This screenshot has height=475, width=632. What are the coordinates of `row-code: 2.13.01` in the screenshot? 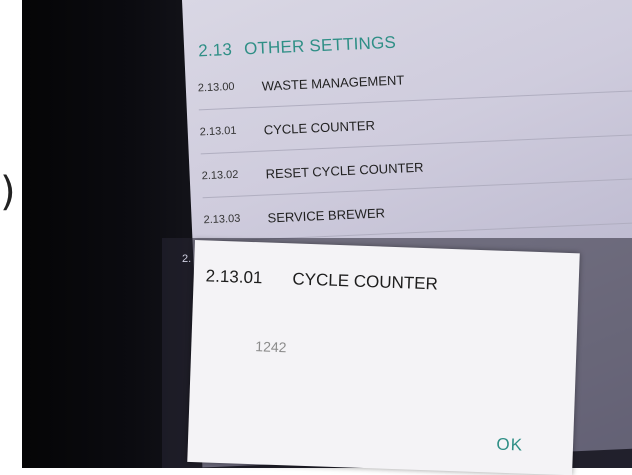 It's located at (218, 131).